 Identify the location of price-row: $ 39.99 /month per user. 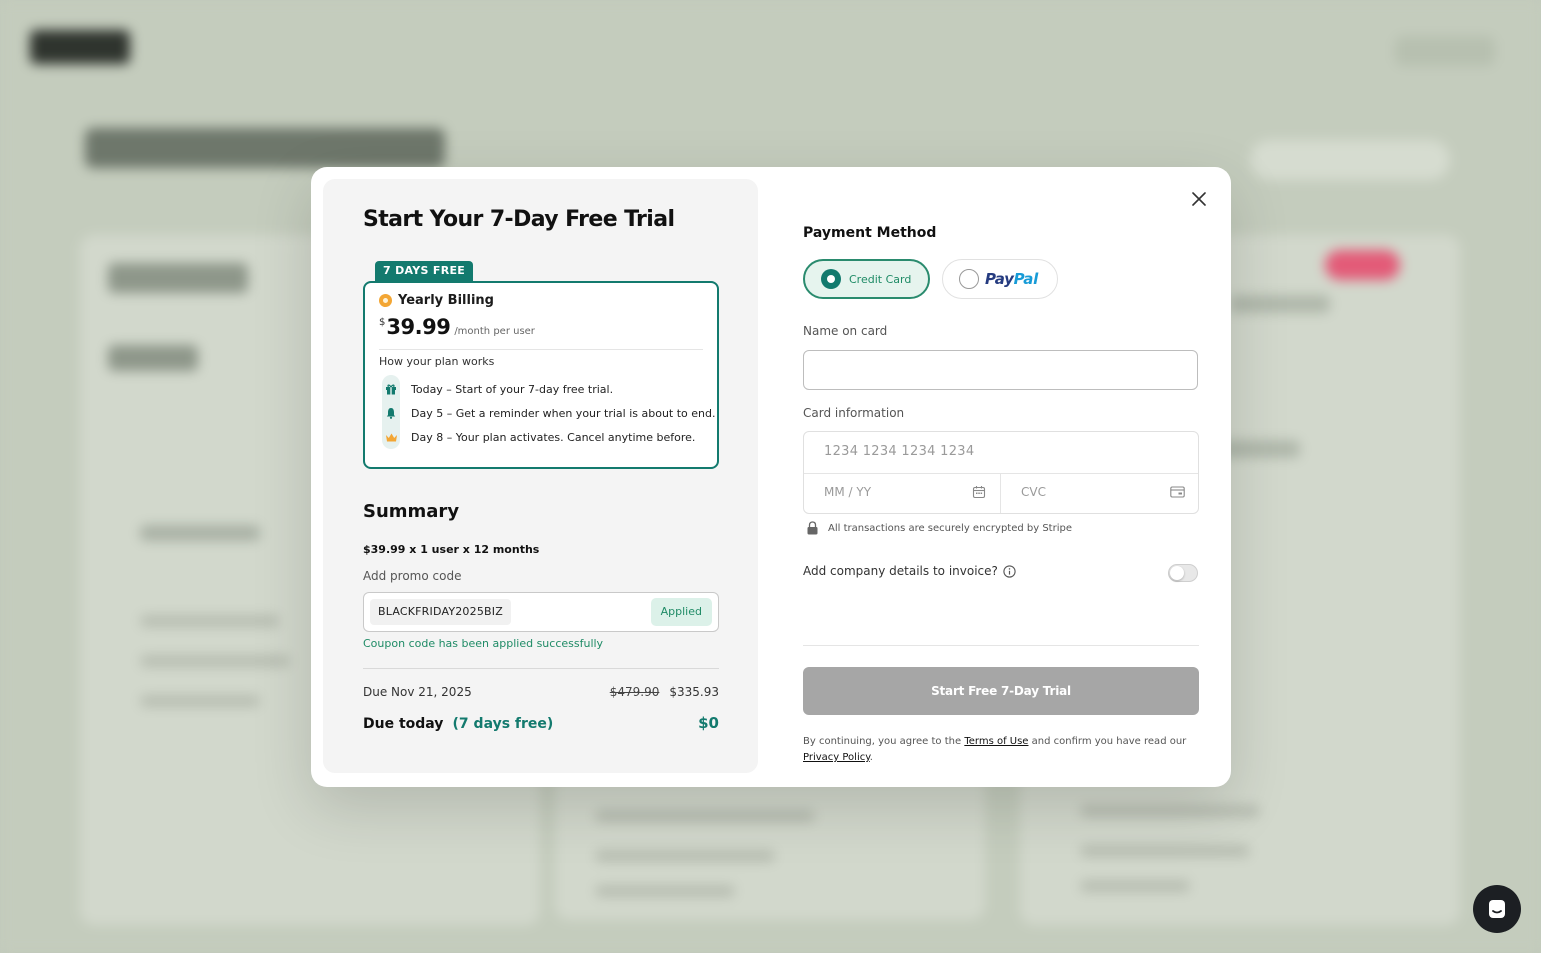
(457, 327).